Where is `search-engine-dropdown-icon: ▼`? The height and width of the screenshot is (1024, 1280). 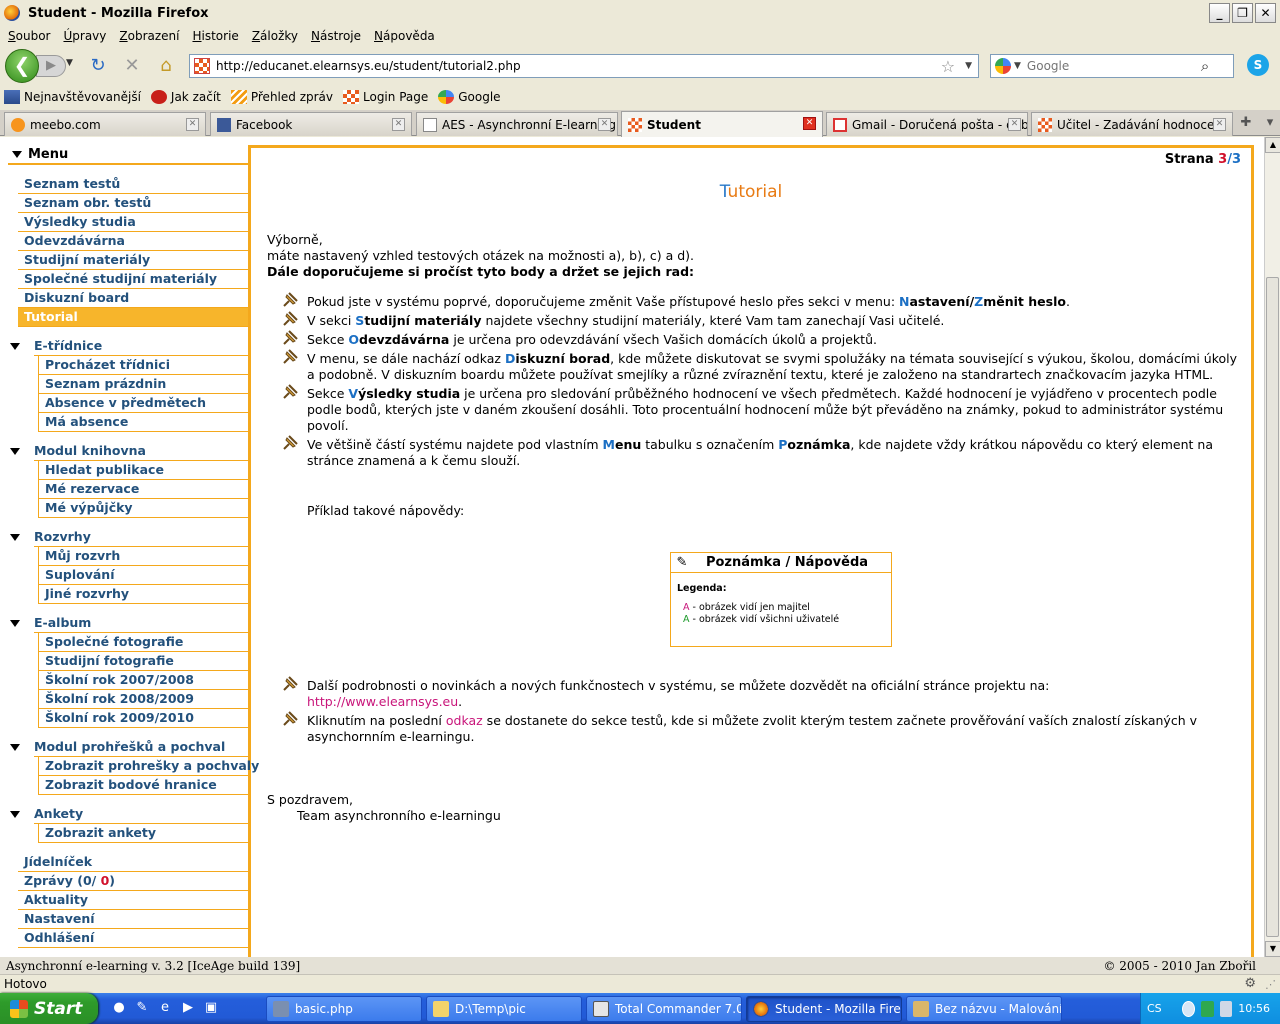
search-engine-dropdown-icon: ▼ is located at coordinates (1017, 66).